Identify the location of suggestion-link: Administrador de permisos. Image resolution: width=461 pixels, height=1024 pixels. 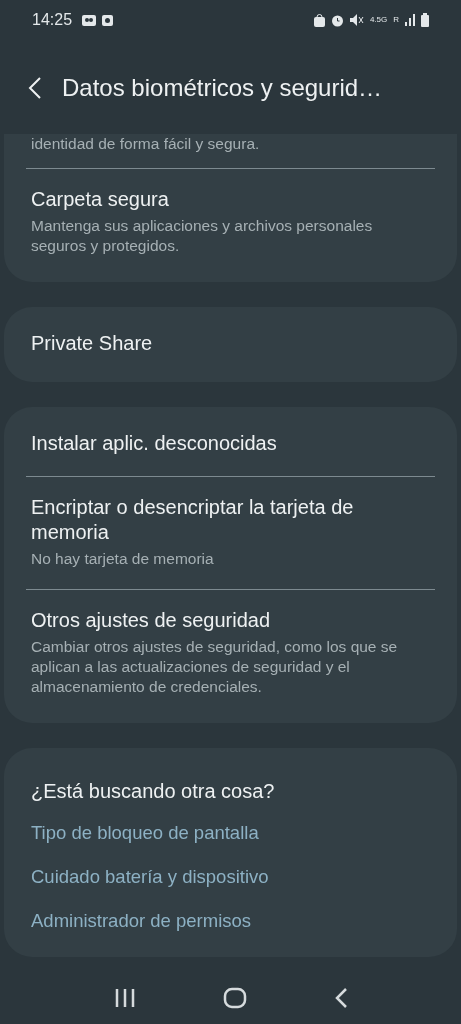
(230, 921).